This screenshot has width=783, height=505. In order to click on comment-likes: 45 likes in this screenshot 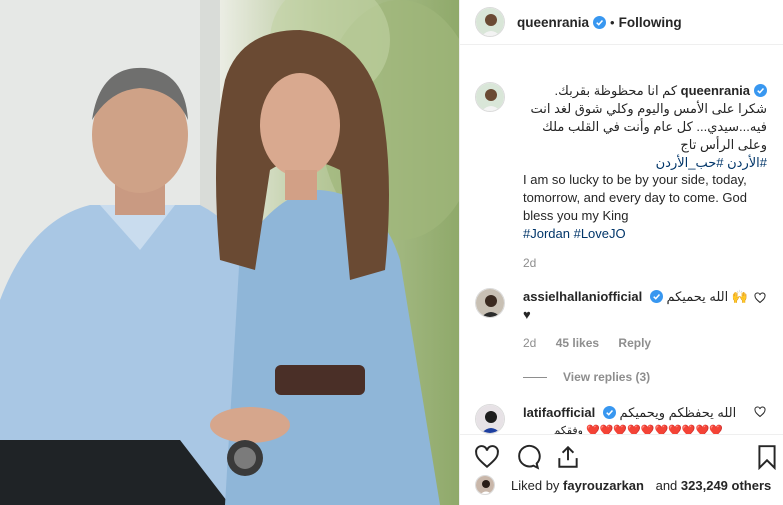, I will do `click(577, 343)`.